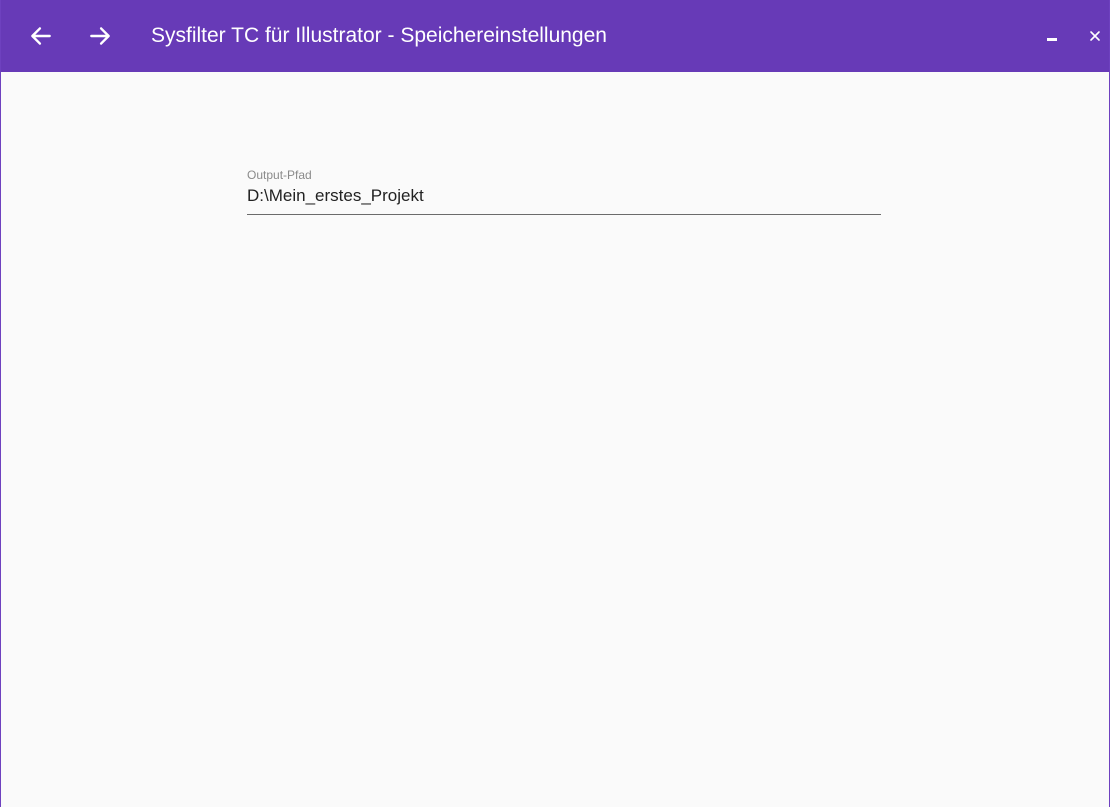  I want to click on back-button, so click(41, 36).